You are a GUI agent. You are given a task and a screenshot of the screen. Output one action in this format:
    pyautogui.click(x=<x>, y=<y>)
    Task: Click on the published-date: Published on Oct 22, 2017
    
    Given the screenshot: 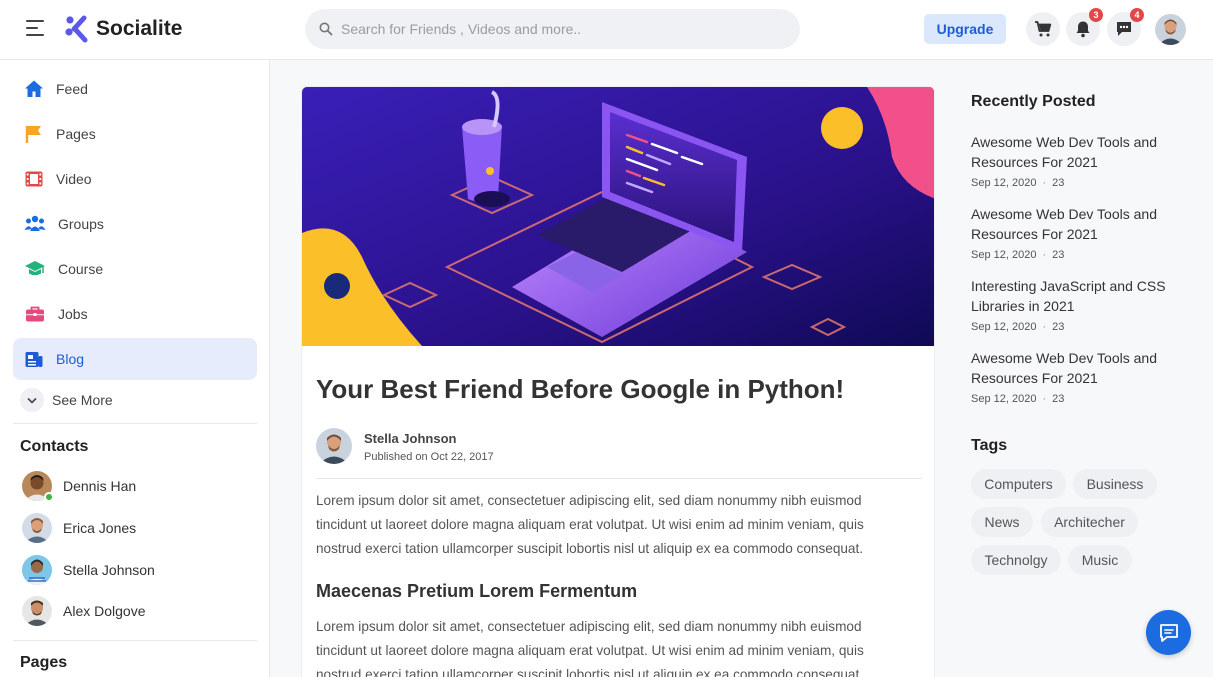 What is the action you would take?
    pyautogui.click(x=429, y=457)
    